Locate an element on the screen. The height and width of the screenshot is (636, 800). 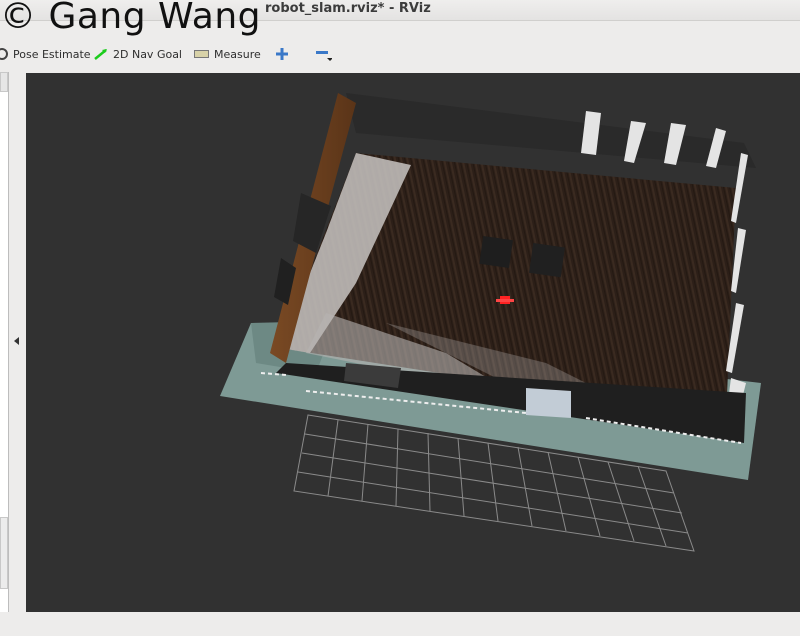
measure-tool: Measure is located at coordinates (227, 54).